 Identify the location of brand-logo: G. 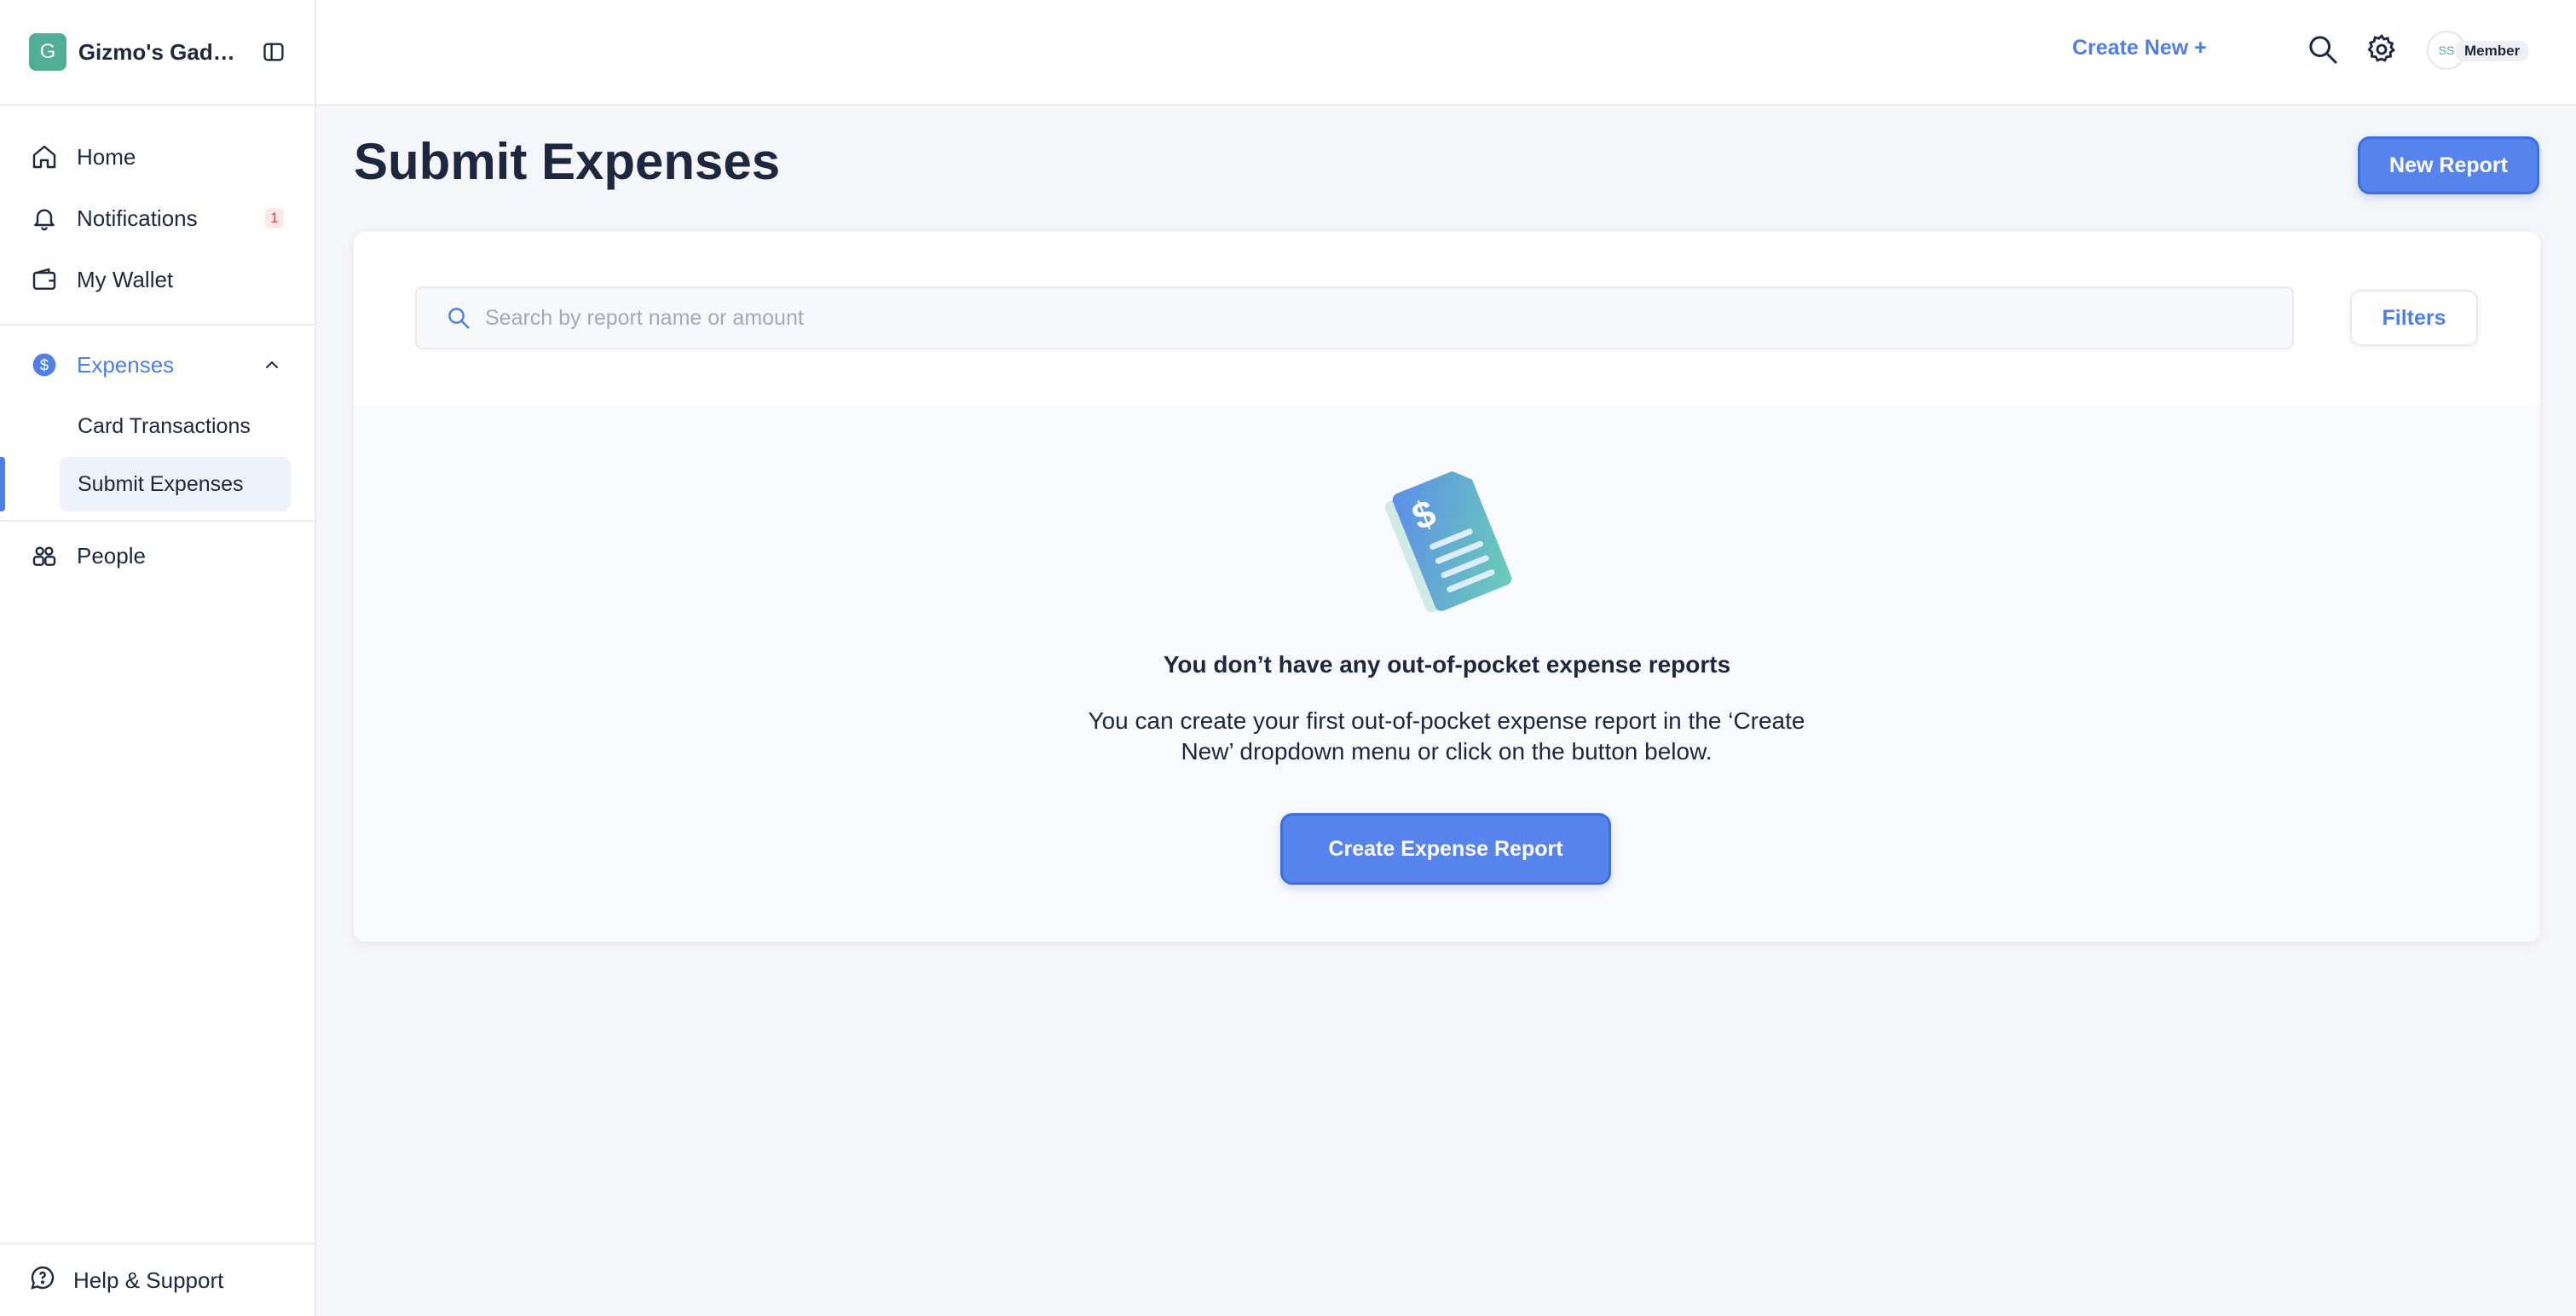
(47, 52).